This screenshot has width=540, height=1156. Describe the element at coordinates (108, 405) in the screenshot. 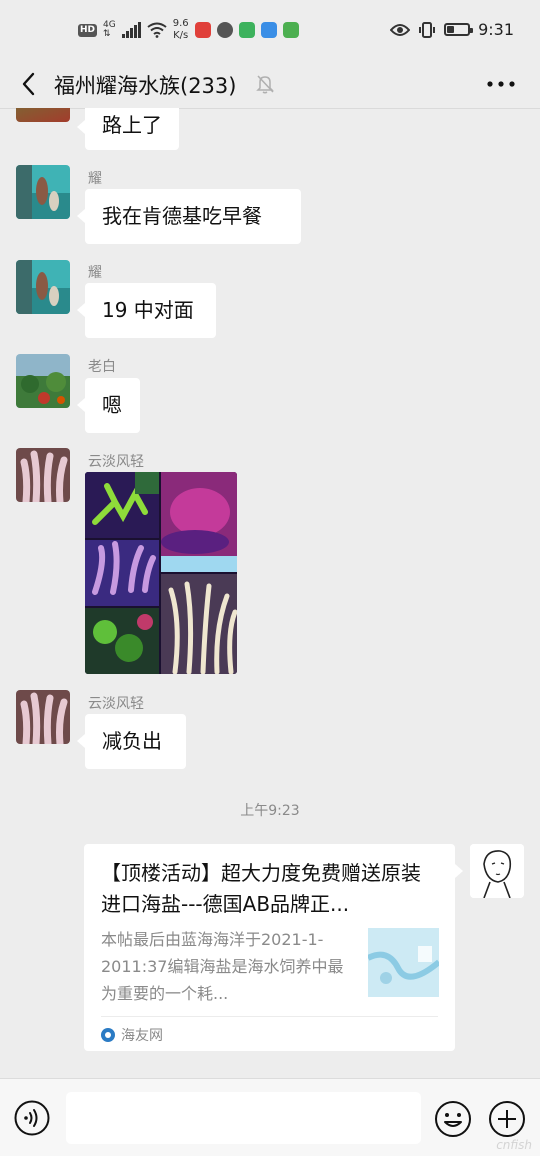

I see `message-bubble: 嗯` at that location.